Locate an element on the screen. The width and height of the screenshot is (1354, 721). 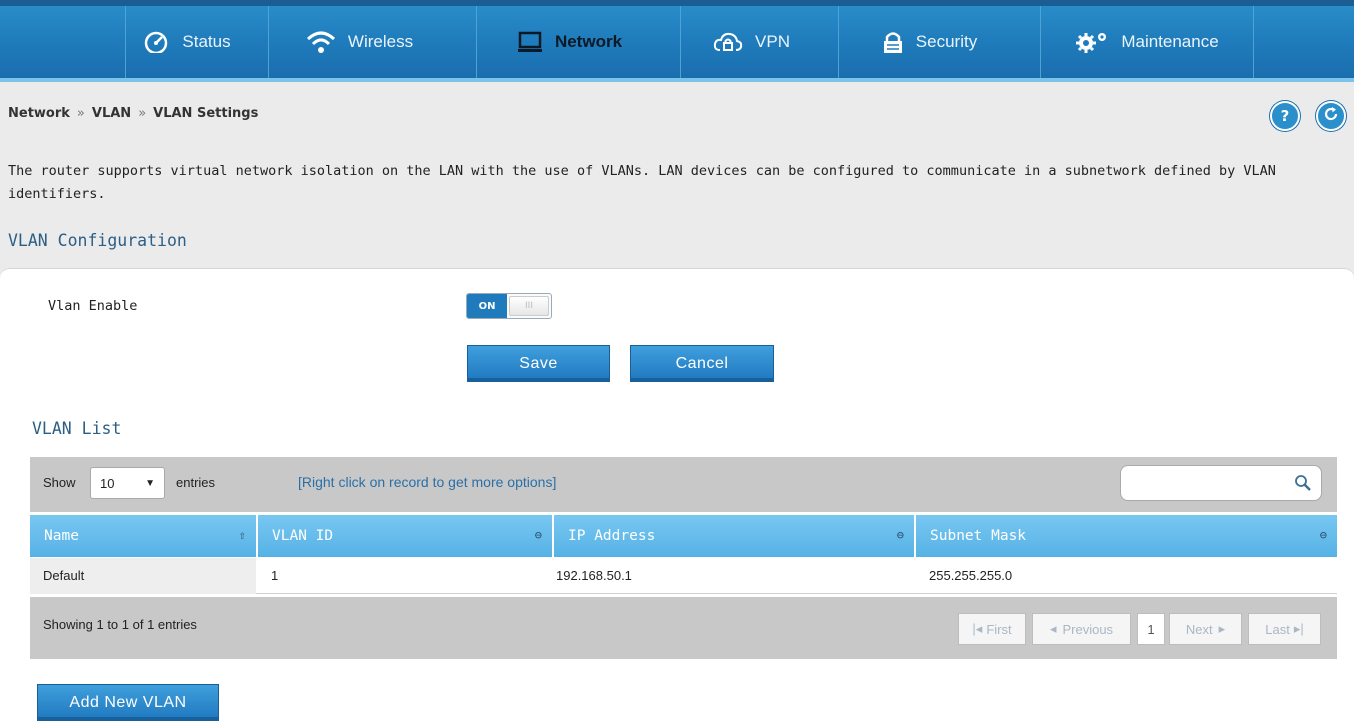
pager-next-button: Next ▸ is located at coordinates (1205, 629).